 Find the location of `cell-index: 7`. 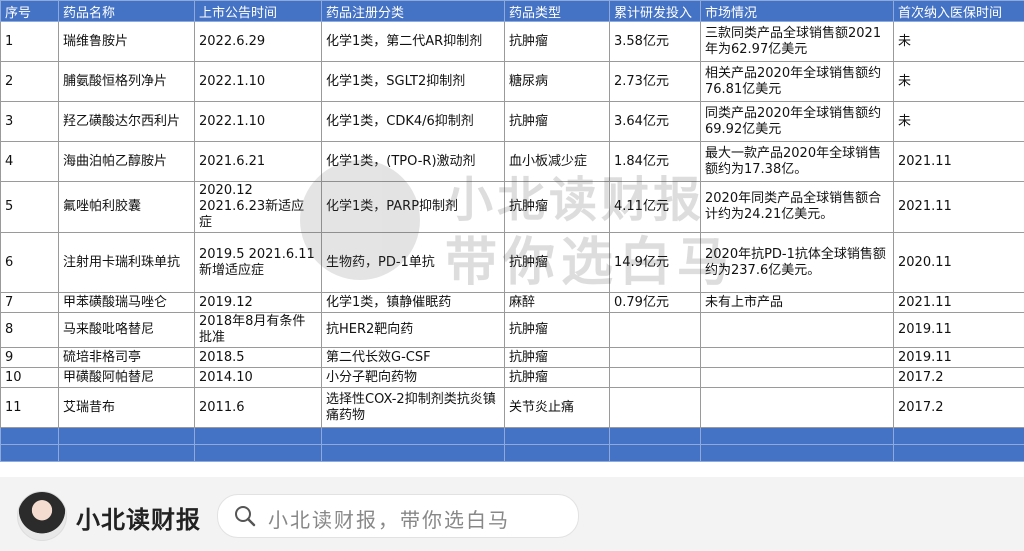

cell-index: 7 is located at coordinates (29, 302).